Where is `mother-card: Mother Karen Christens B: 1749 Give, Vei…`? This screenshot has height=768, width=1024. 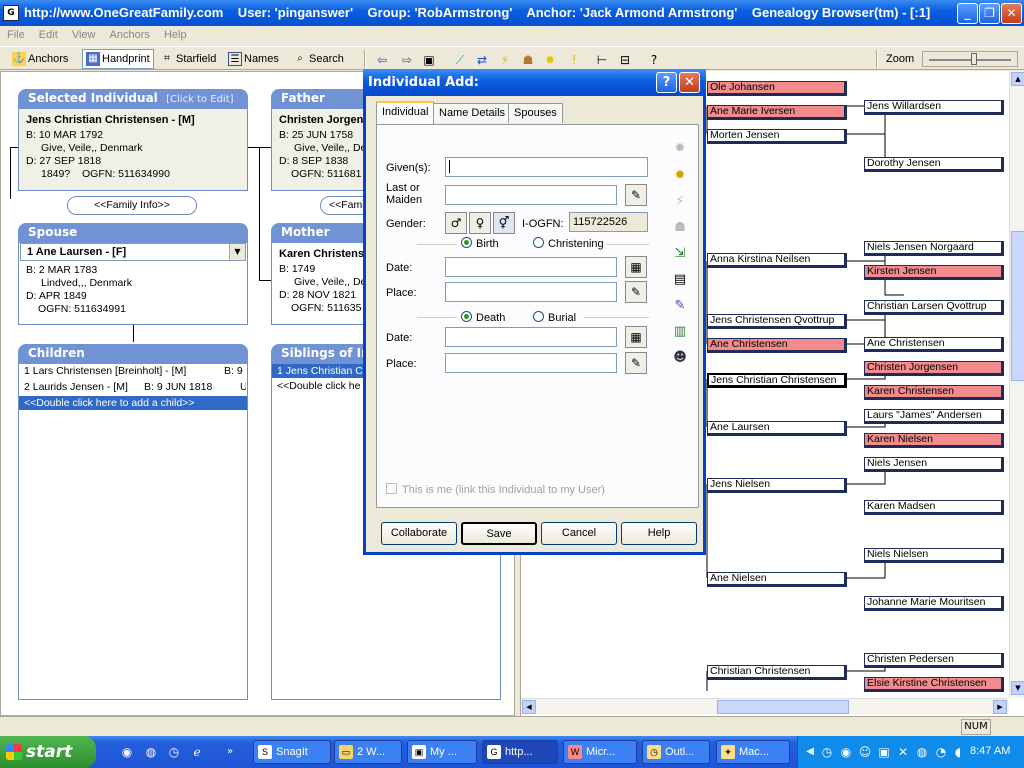
mother-card: Mother Karen Christens B: 1749 Give, Vei… is located at coordinates (321, 274).